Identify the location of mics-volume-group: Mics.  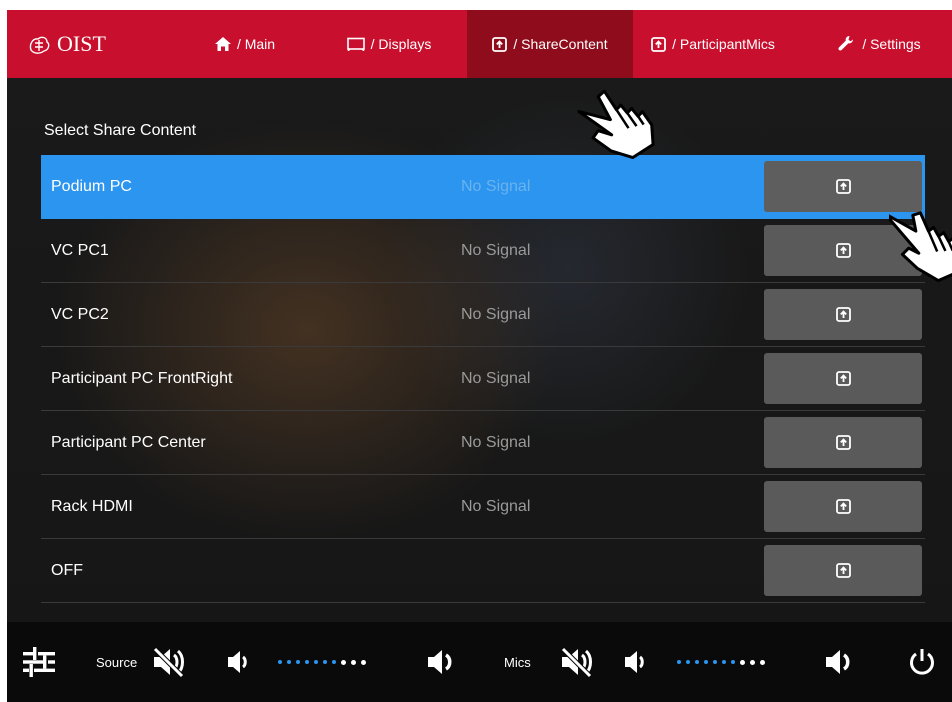
(517, 662).